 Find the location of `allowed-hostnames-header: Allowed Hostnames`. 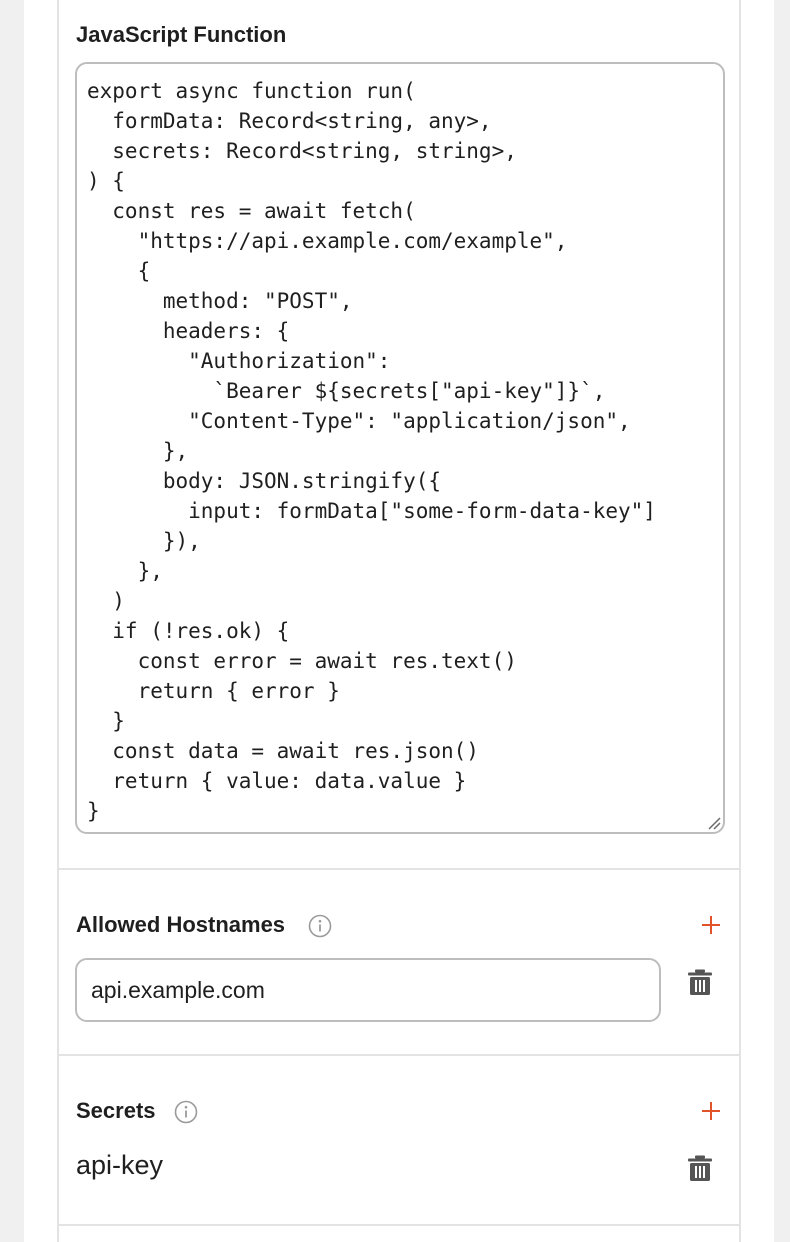

allowed-hostnames-header: Allowed Hostnames is located at coordinates (401, 925).